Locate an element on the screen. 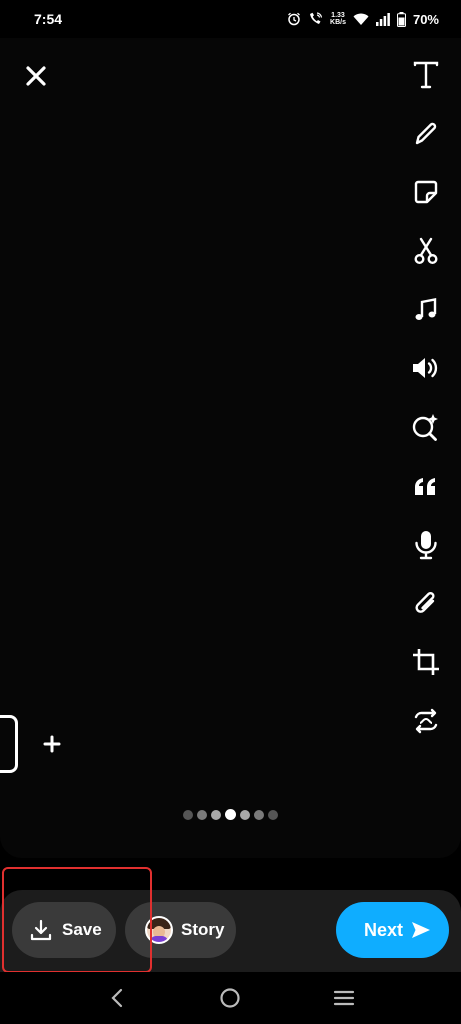  wifi-icon is located at coordinates (361, 19).